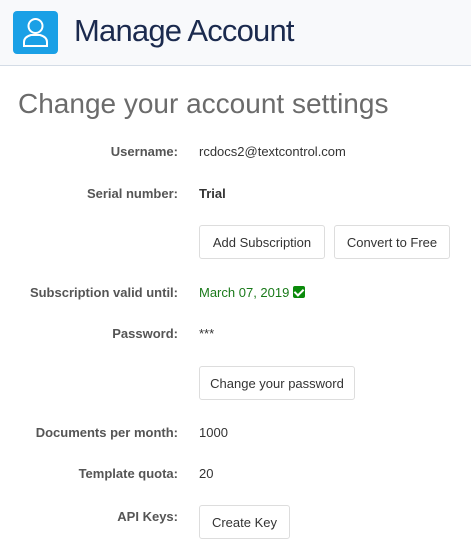 The height and width of the screenshot is (556, 471). I want to click on serial-value: Trial, so click(212, 193).